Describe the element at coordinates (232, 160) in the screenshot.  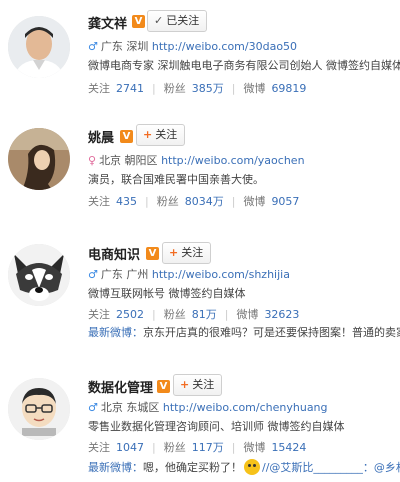
I see `profile-link: http://weibo.com/yaochen` at that location.